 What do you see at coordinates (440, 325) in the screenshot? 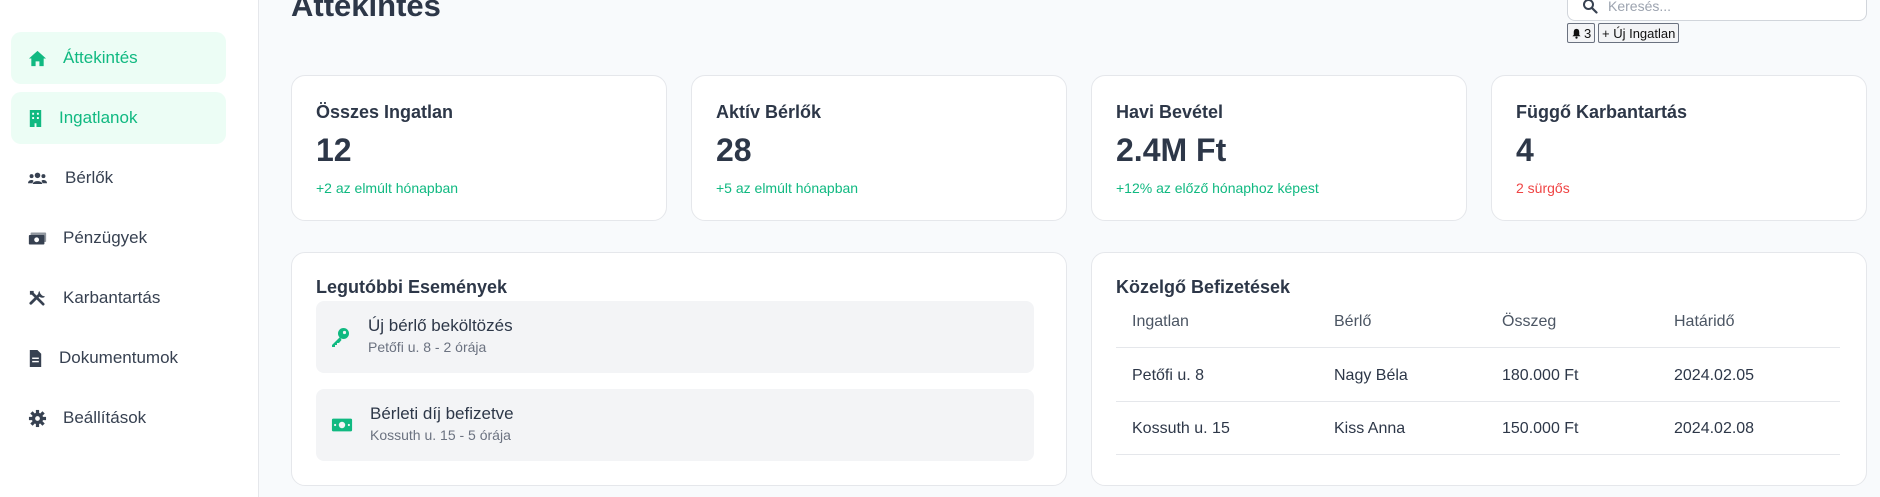
I see `event-title: Új bérlő beköltözés` at bounding box center [440, 325].